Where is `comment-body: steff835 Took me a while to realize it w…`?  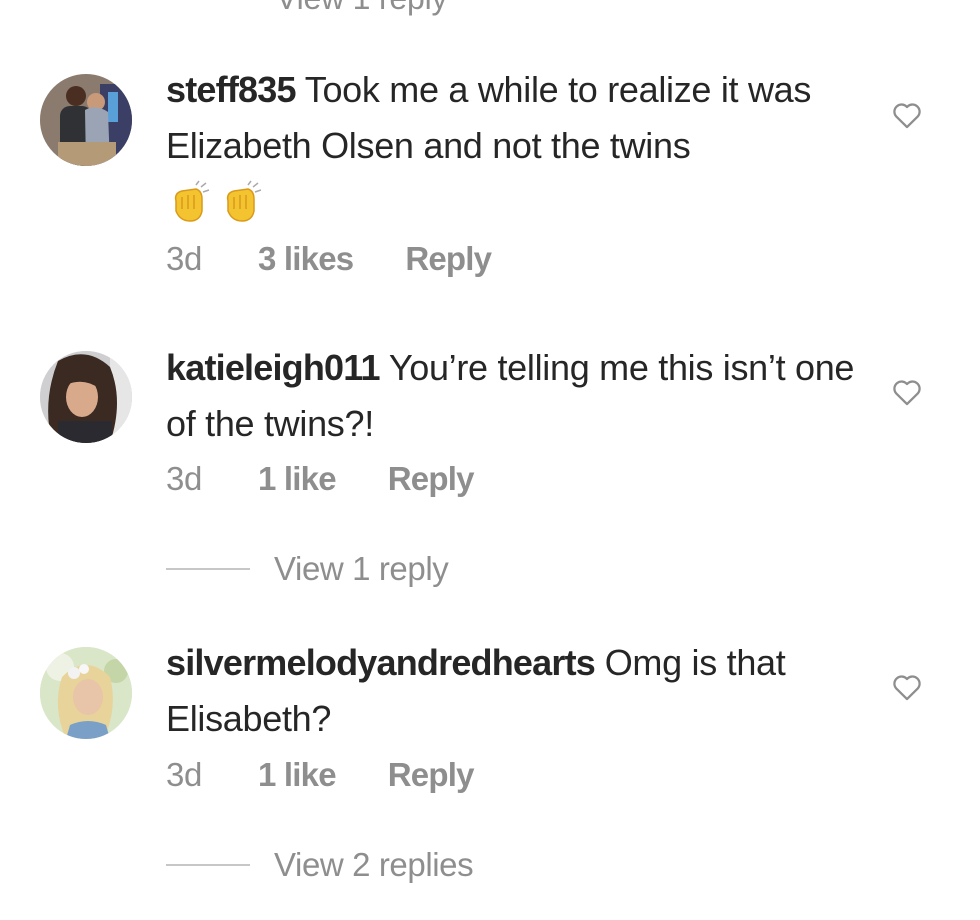
comment-body: steff835 Took me a while to realize it w… is located at coordinates (516, 146).